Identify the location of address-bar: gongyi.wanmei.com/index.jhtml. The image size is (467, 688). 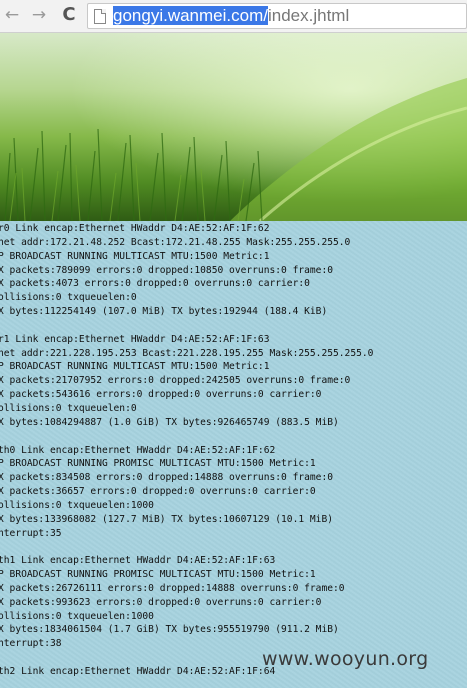
(277, 16).